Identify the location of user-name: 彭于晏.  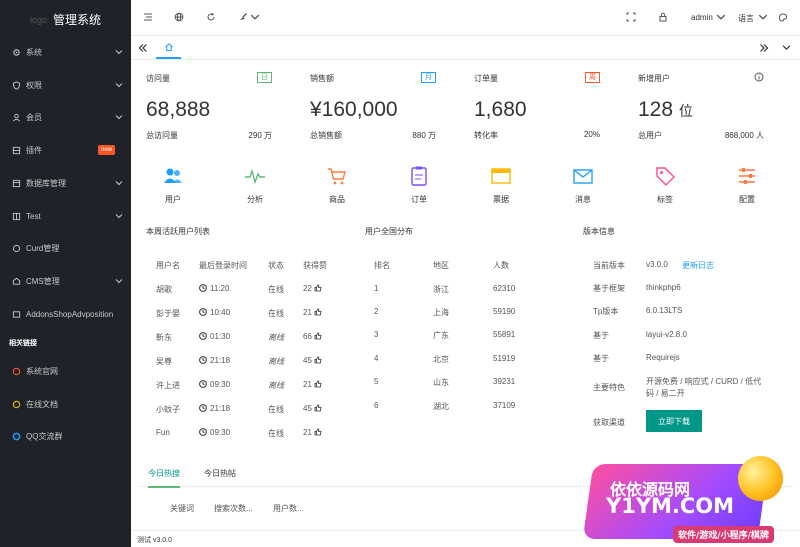
(168, 313).